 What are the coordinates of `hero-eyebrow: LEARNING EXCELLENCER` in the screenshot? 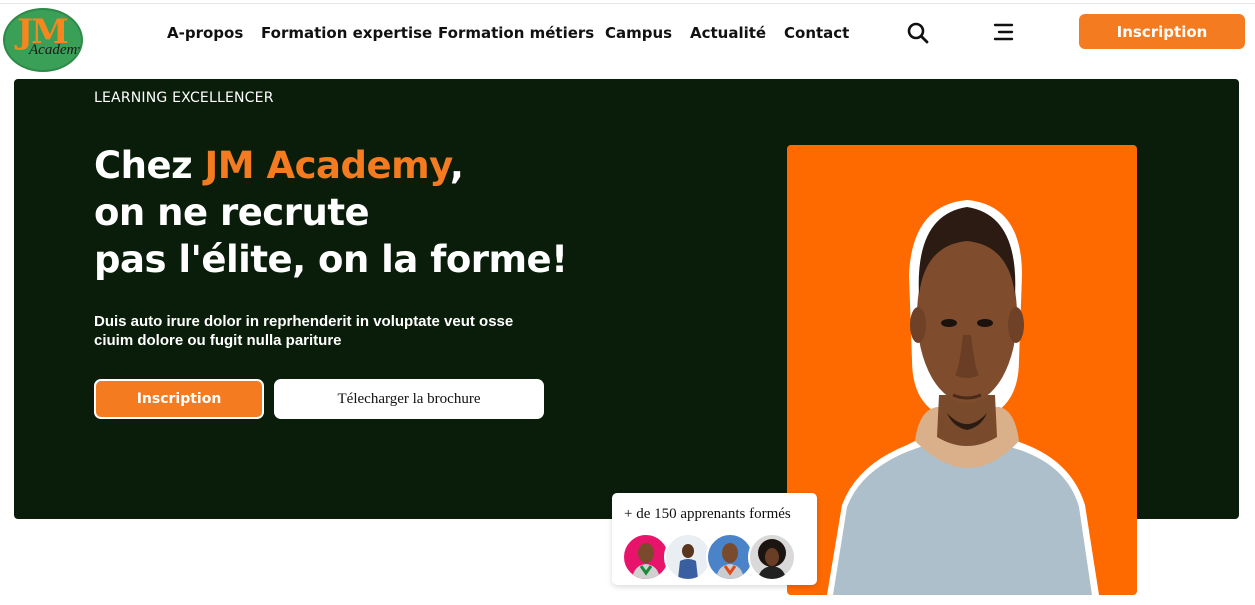 It's located at (184, 98).